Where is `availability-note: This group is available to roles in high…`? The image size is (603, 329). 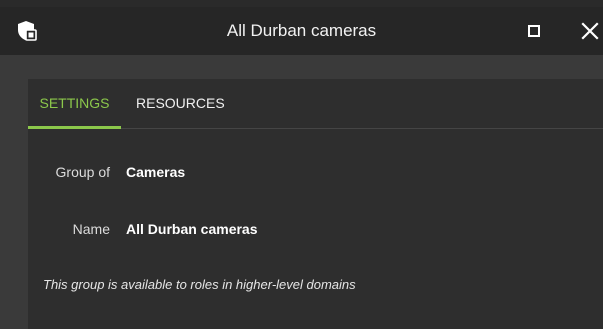 availability-note: This group is available to roles in high… is located at coordinates (199, 284).